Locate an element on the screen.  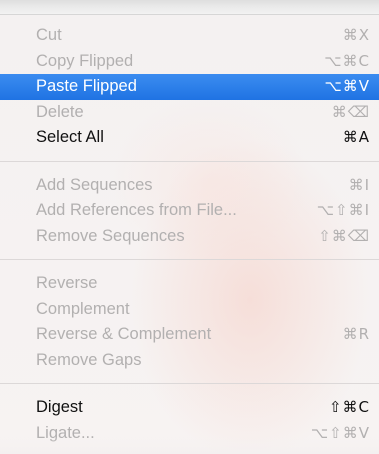
menu-item-label: Delete is located at coordinates (60, 111).